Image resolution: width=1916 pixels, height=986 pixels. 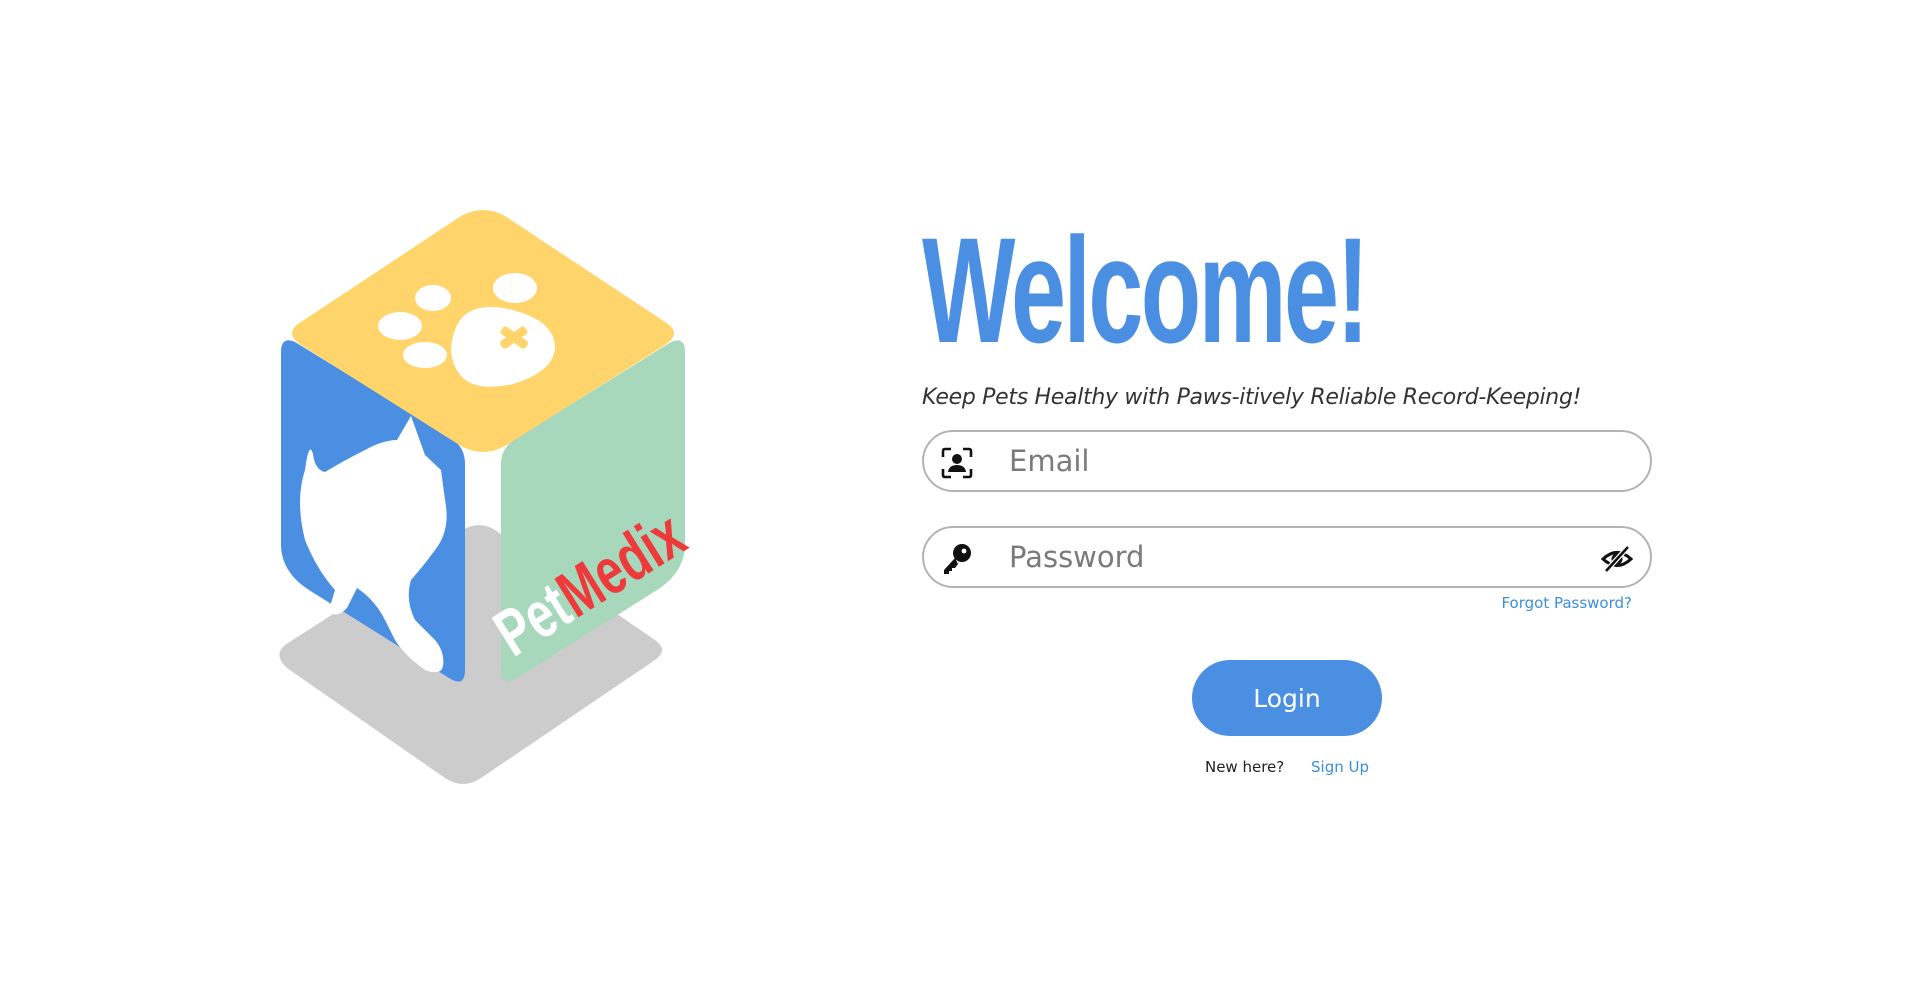 I want to click on login-button-row: Login, so click(x=1287, y=698).